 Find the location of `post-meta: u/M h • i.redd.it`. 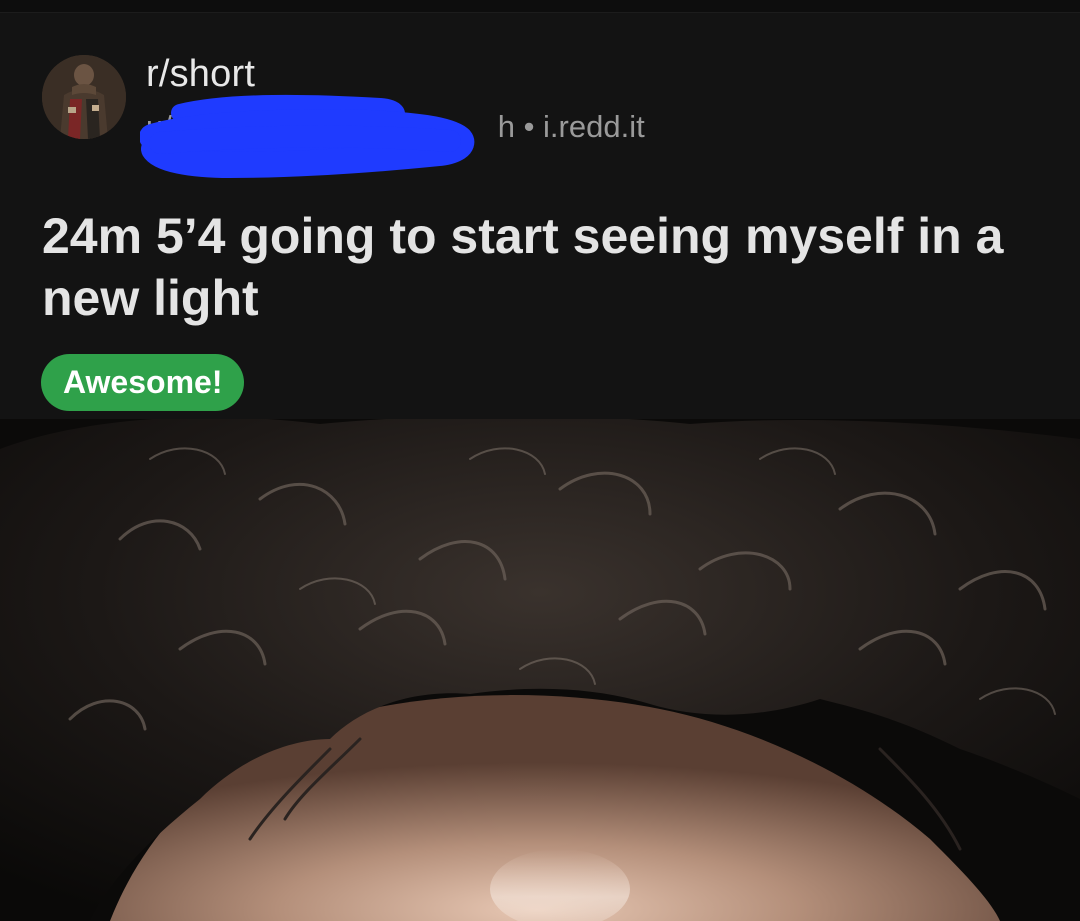

post-meta: u/M h • i.redd.it is located at coordinates (395, 129).